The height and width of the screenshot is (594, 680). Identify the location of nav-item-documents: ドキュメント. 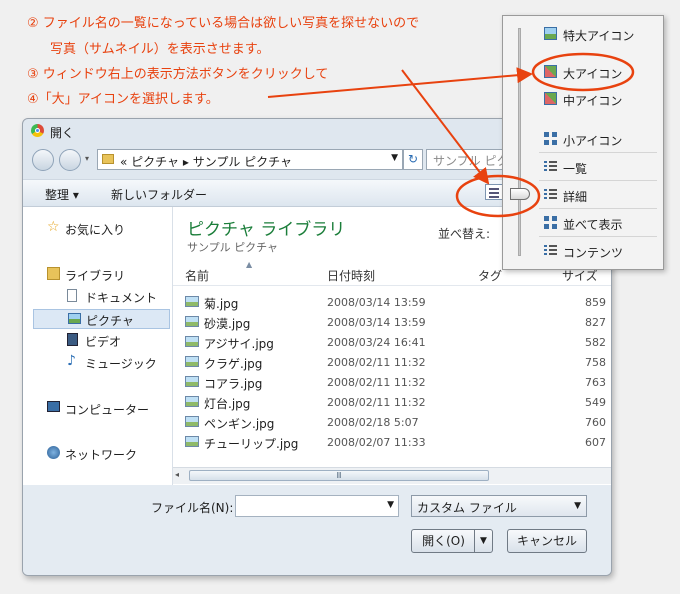
(101, 297).